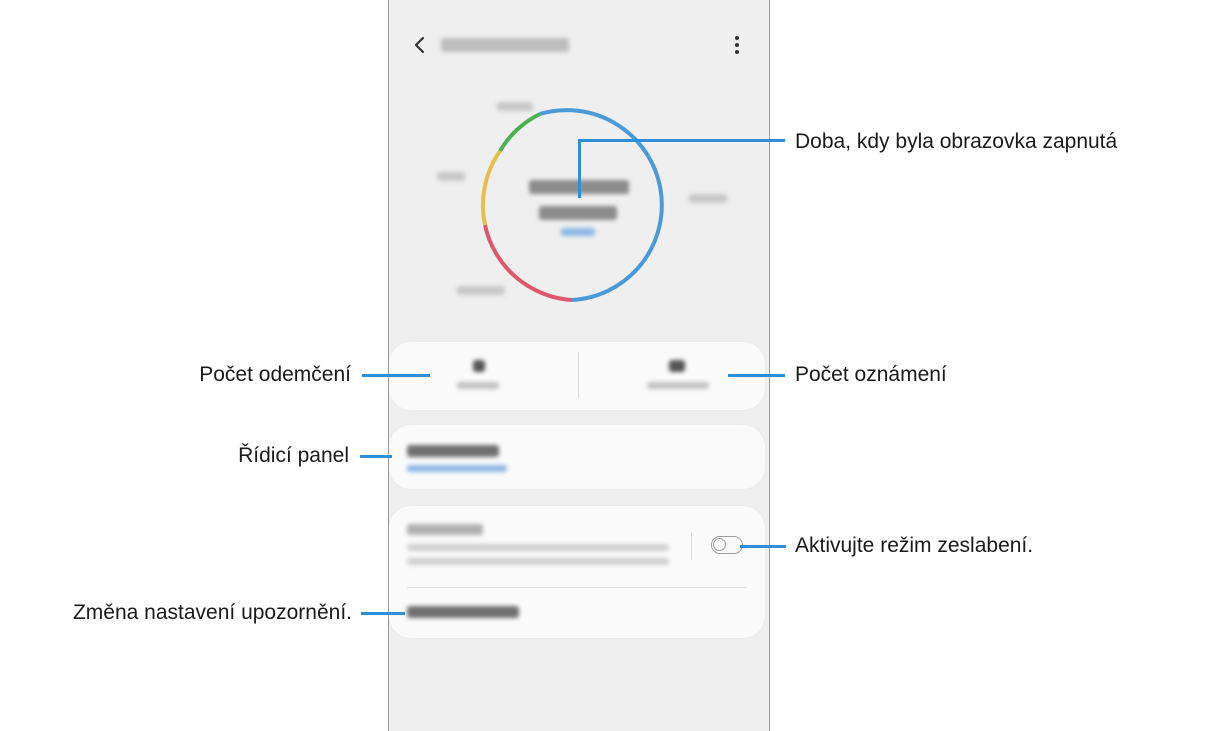  I want to click on wind-down-row, so click(577, 546).